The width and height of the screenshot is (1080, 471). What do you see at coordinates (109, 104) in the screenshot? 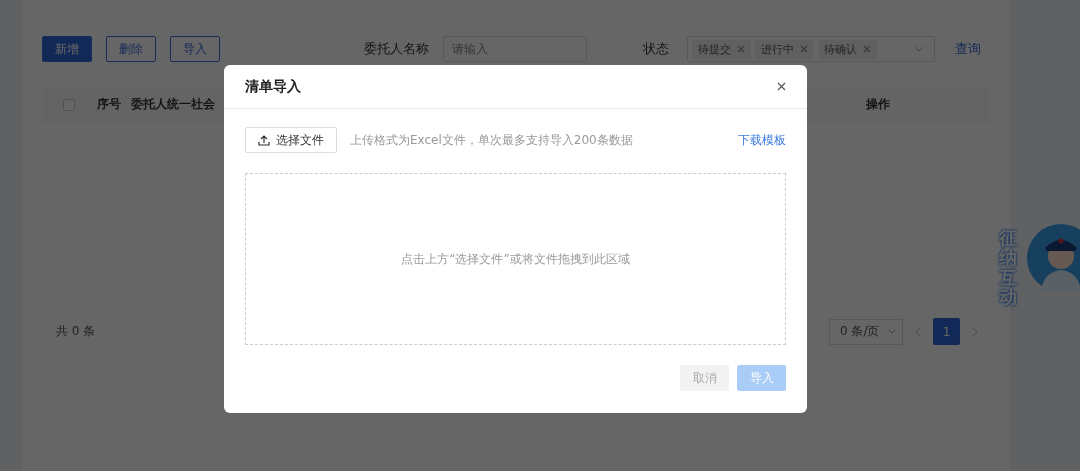
I see `column-header: 序号` at bounding box center [109, 104].